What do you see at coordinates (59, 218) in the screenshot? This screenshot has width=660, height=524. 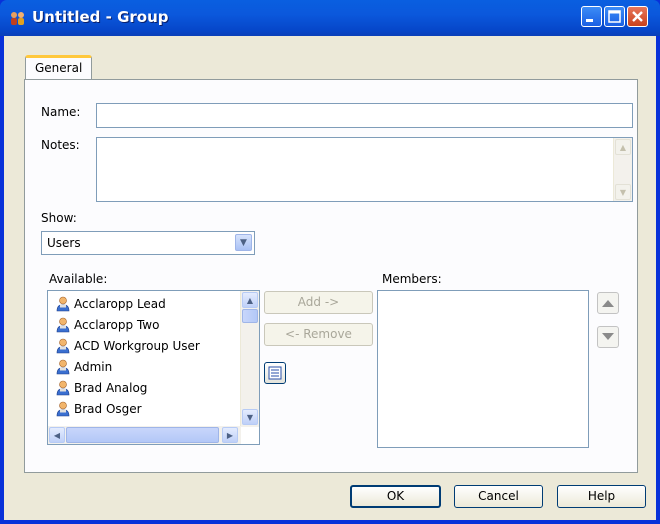 I see `show-label: Show:` at bounding box center [59, 218].